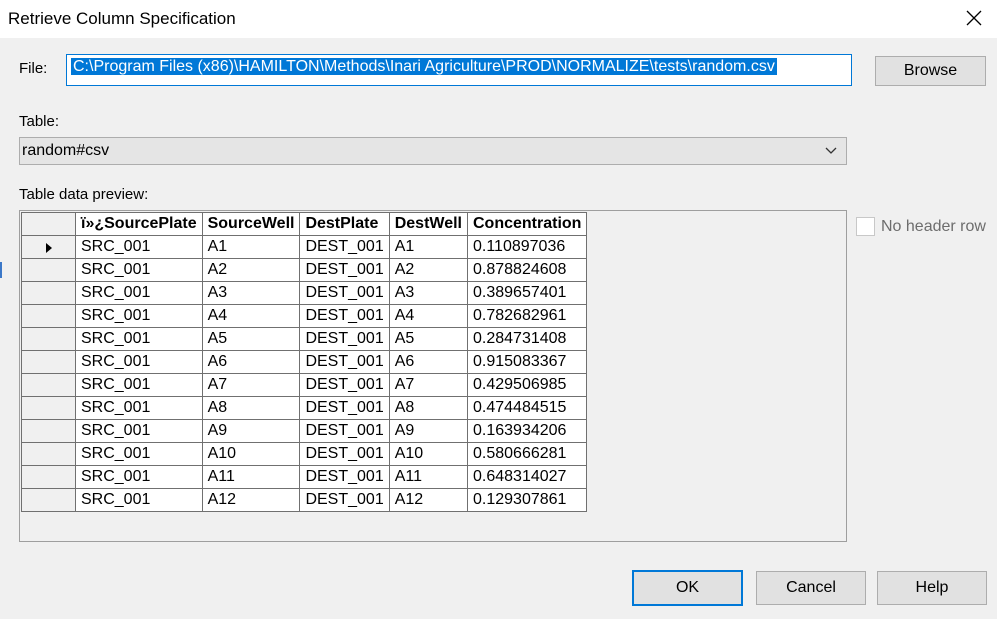 Image resolution: width=997 pixels, height=619 pixels. Describe the element at coordinates (527, 293) in the screenshot. I see `table-cell: 0.389657401` at that location.